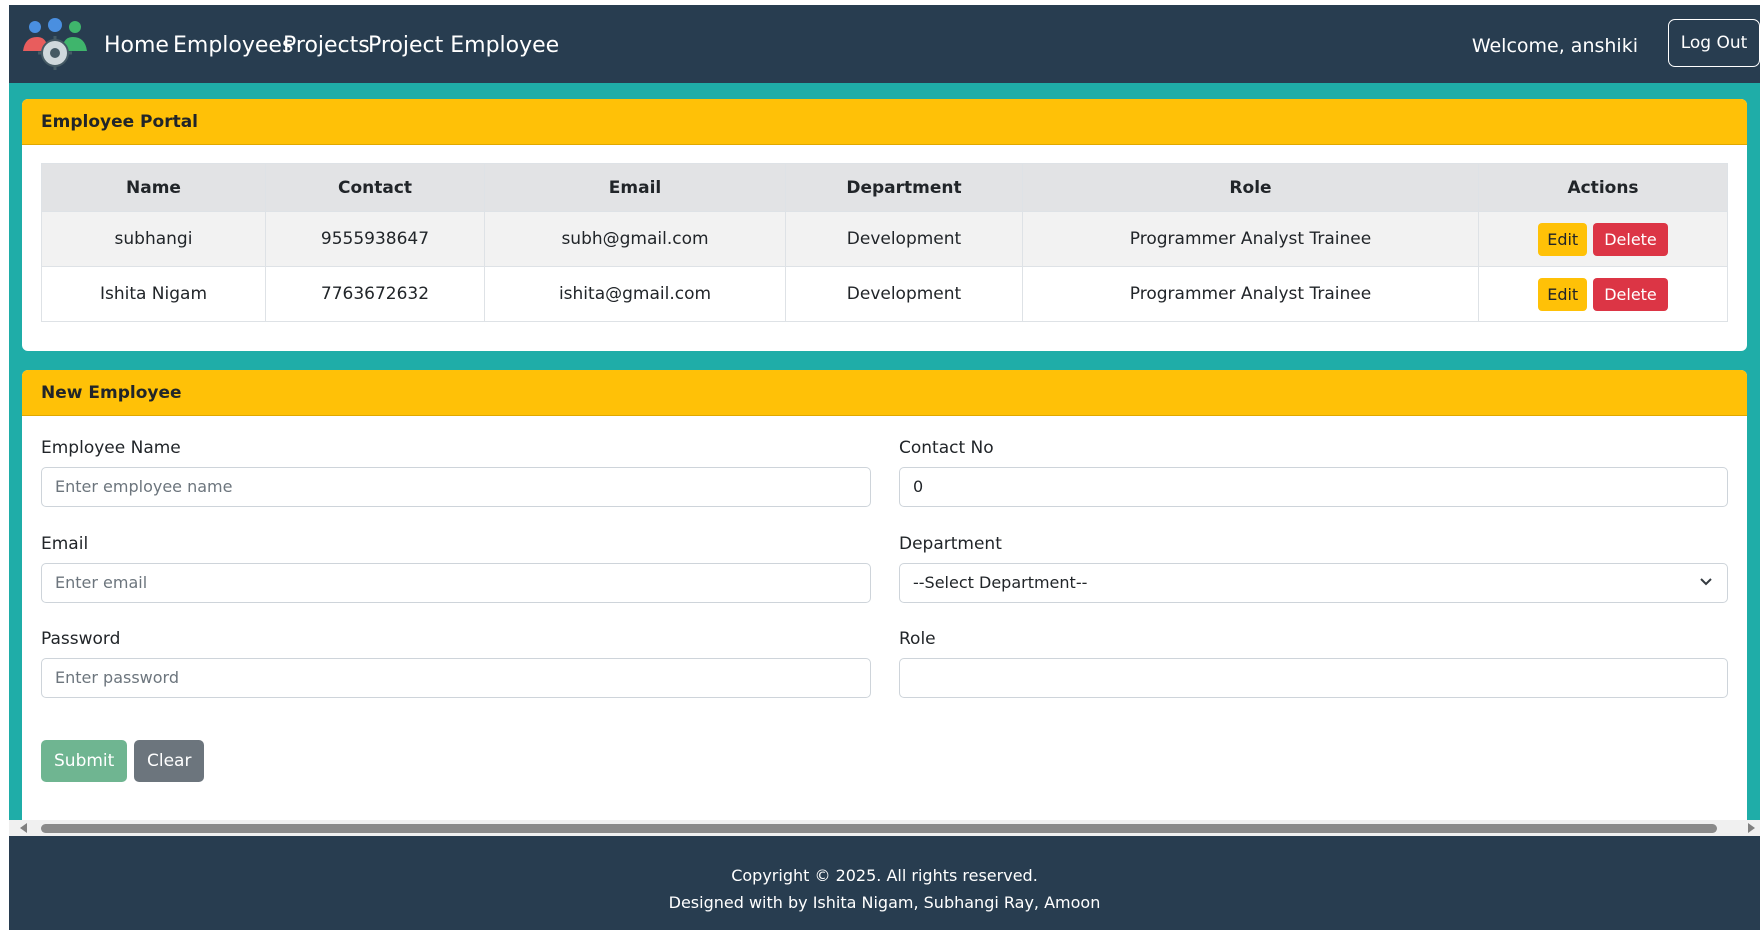 This screenshot has height=930, width=1760. Describe the element at coordinates (84, 761) in the screenshot. I see `submit-button: Submit` at that location.